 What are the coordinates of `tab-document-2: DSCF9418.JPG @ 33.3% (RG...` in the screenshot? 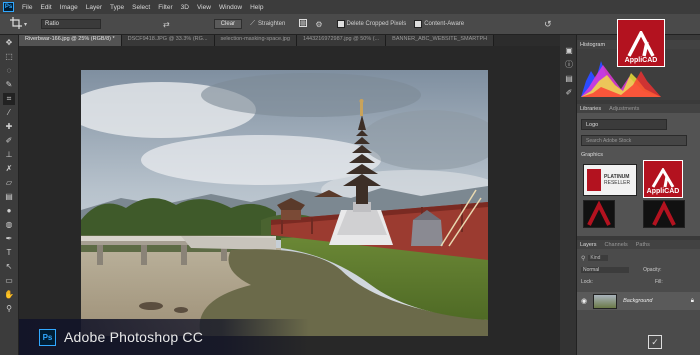 It's located at (168, 40).